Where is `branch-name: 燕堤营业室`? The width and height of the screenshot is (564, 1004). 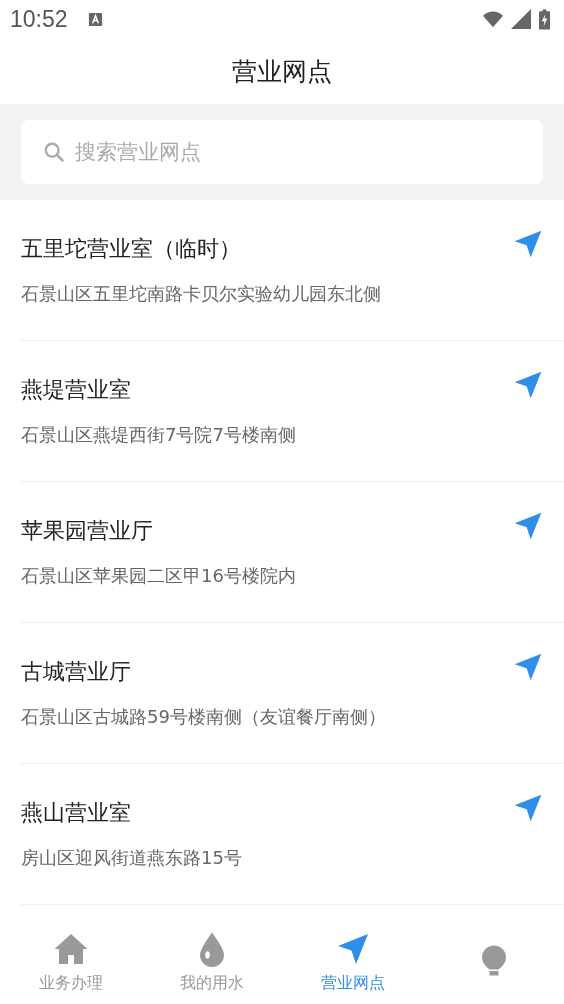
branch-name: 燕堤营业室 is located at coordinates (76, 390).